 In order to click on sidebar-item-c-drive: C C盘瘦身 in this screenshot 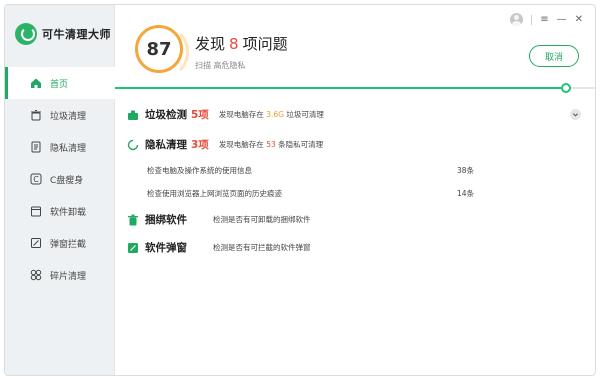, I will do `click(60, 179)`.